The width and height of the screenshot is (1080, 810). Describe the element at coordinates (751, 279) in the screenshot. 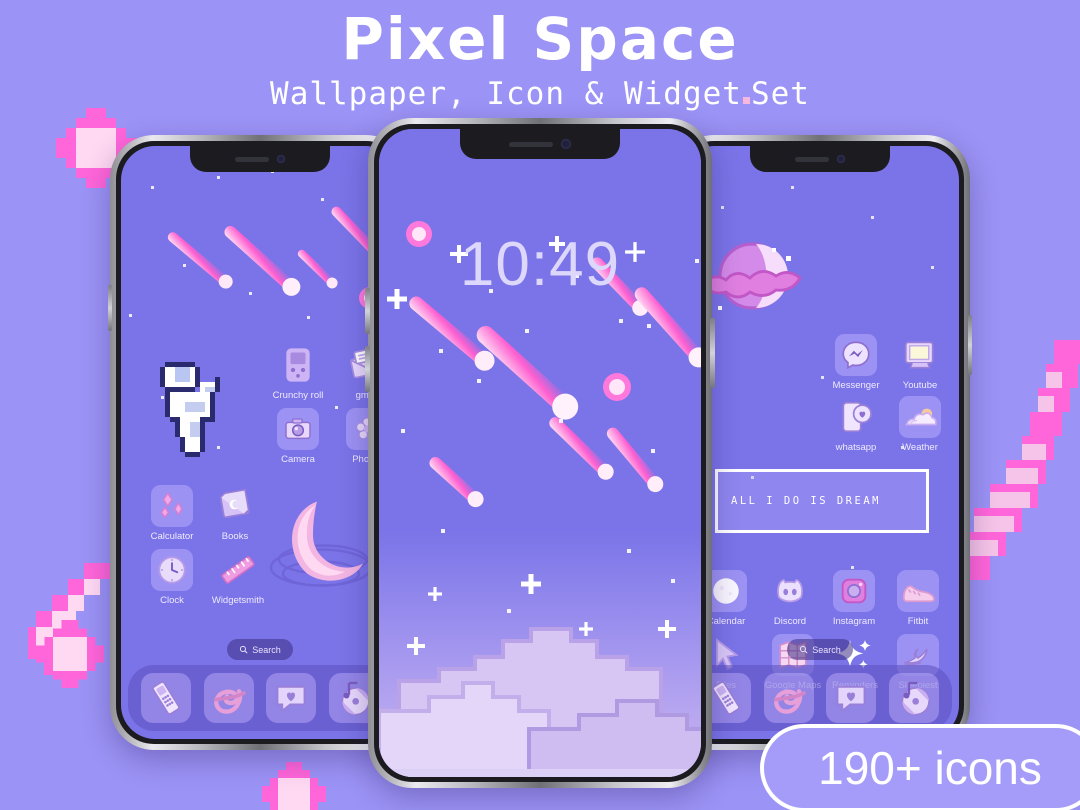

I see `planet-widget` at that location.